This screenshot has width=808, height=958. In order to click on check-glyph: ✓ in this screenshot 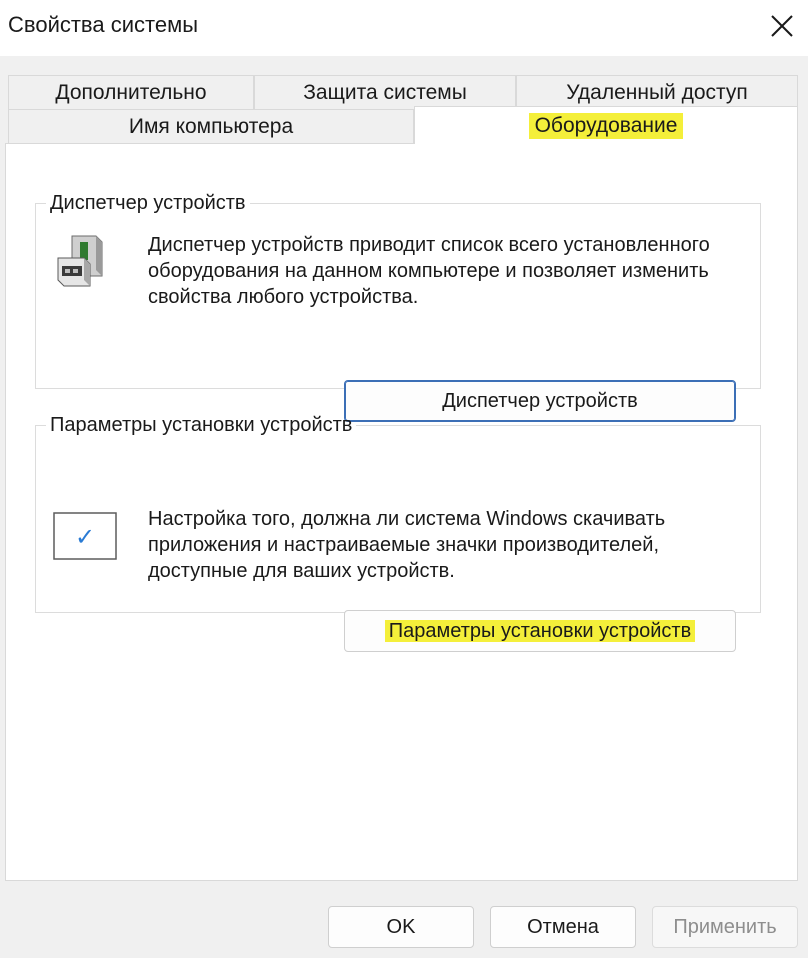, I will do `click(85, 537)`.